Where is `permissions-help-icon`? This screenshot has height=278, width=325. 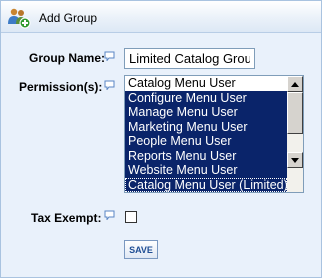
permissions-help-icon is located at coordinates (109, 85).